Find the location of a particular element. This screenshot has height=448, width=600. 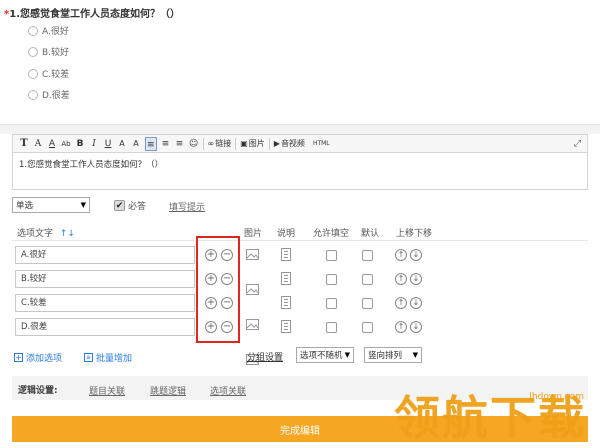

jump-logic-link: 跳题逻辑 is located at coordinates (168, 390).